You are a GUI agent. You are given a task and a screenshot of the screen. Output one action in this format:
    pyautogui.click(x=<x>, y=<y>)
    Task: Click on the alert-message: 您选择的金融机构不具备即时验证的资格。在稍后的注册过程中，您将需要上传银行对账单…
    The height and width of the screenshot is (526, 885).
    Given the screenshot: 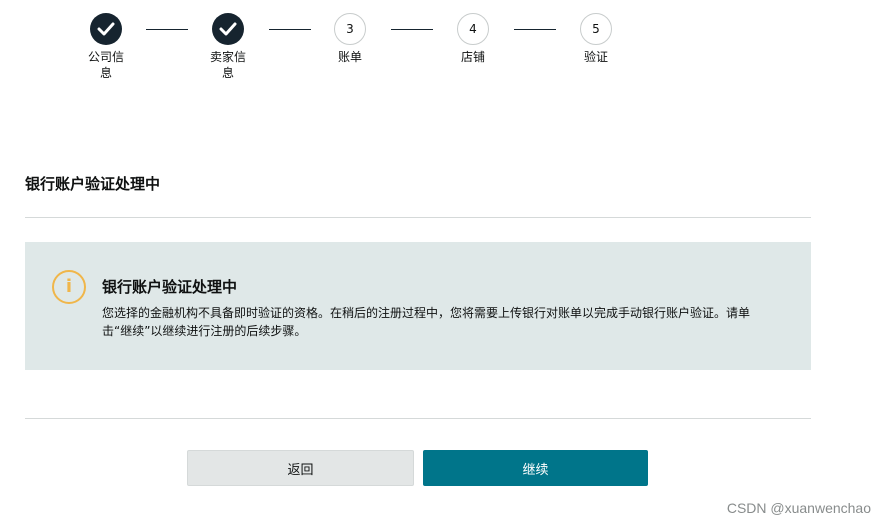 What is the action you would take?
    pyautogui.click(x=426, y=322)
    